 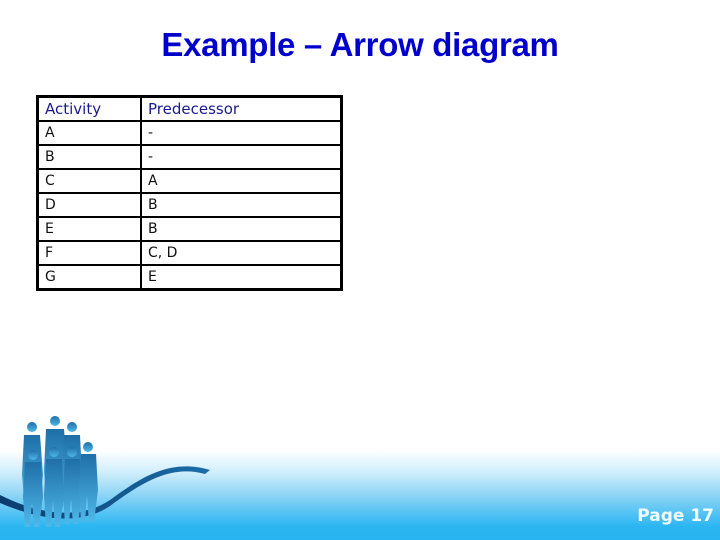 What do you see at coordinates (89, 277) in the screenshot?
I see `activity-cell: G` at bounding box center [89, 277].